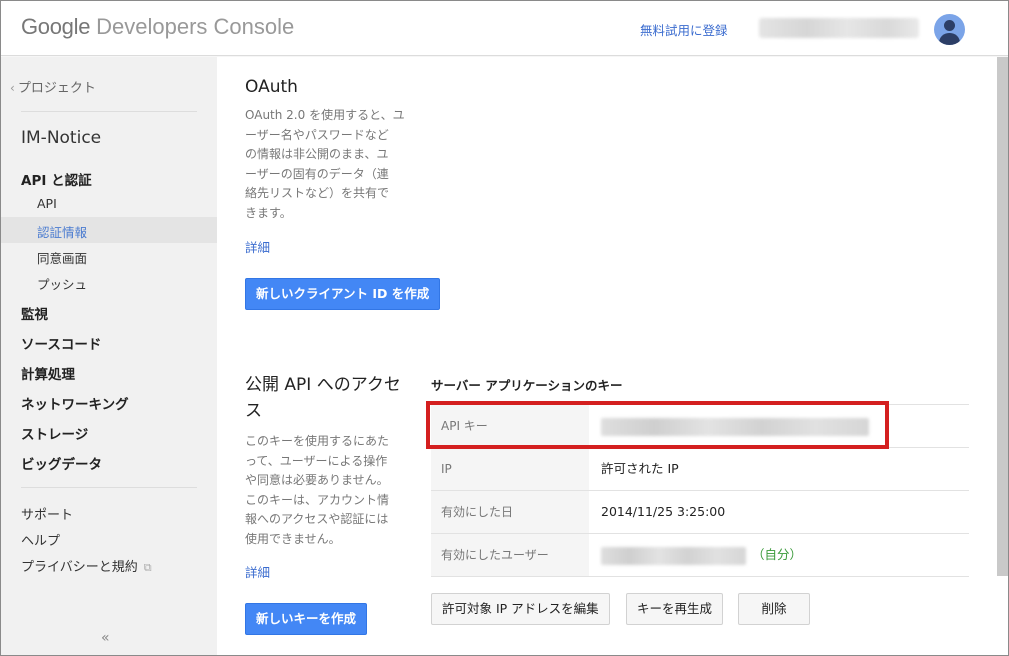 The width and height of the screenshot is (1009, 656). I want to click on public-api-details-link: 詳細, so click(257, 571).